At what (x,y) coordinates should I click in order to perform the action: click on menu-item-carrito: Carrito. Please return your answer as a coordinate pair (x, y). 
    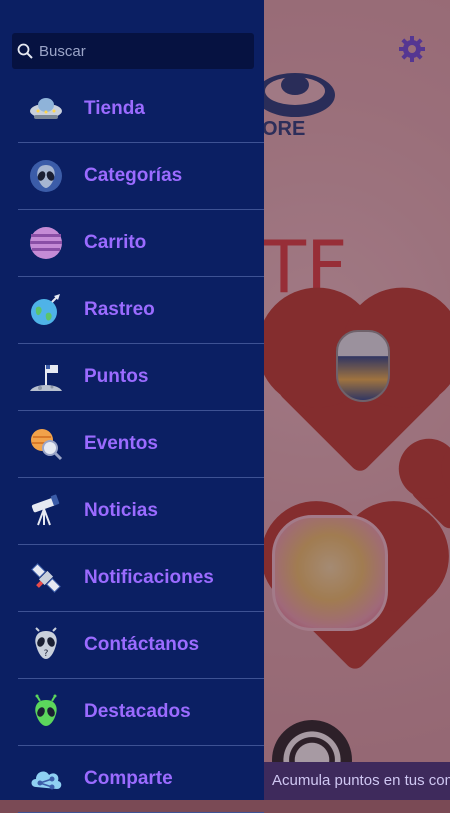
    Looking at the image, I should click on (141, 243).